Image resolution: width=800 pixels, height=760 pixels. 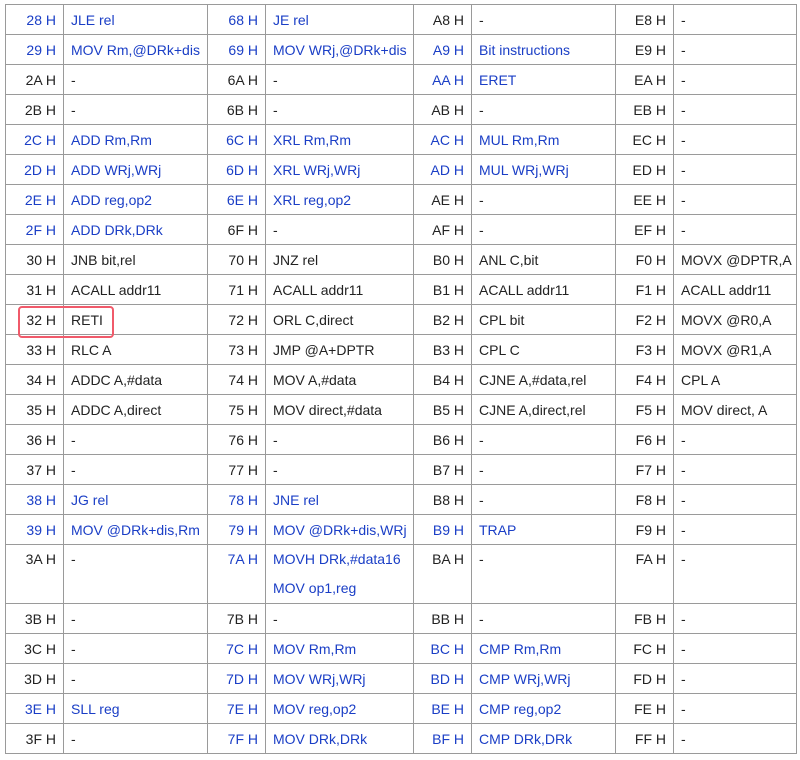 I want to click on mnemonic-cell: CMP Rm,Rm, so click(x=543, y=648).